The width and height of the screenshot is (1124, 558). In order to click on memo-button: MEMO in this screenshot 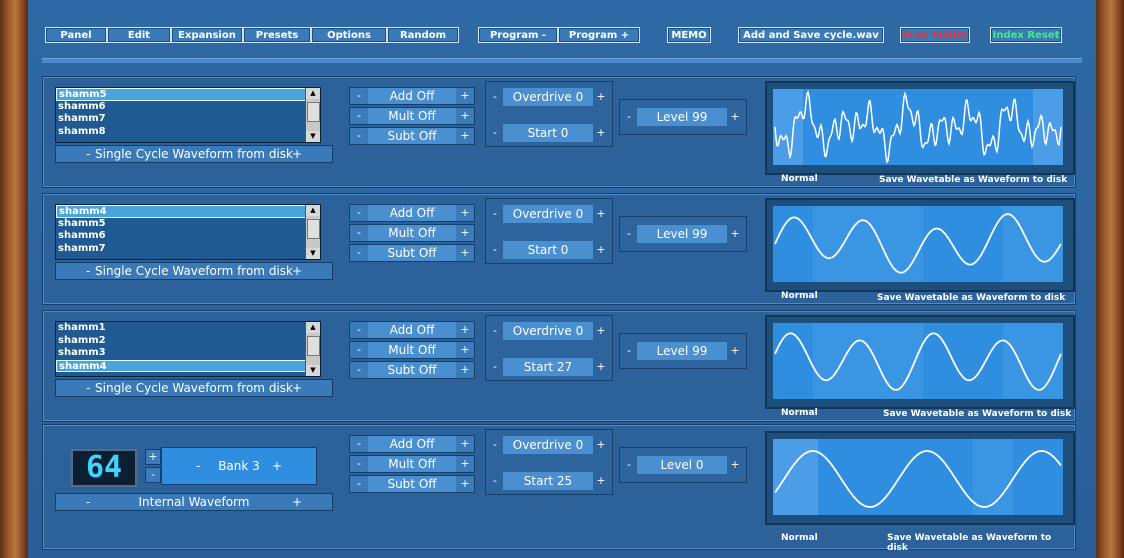, I will do `click(689, 35)`.